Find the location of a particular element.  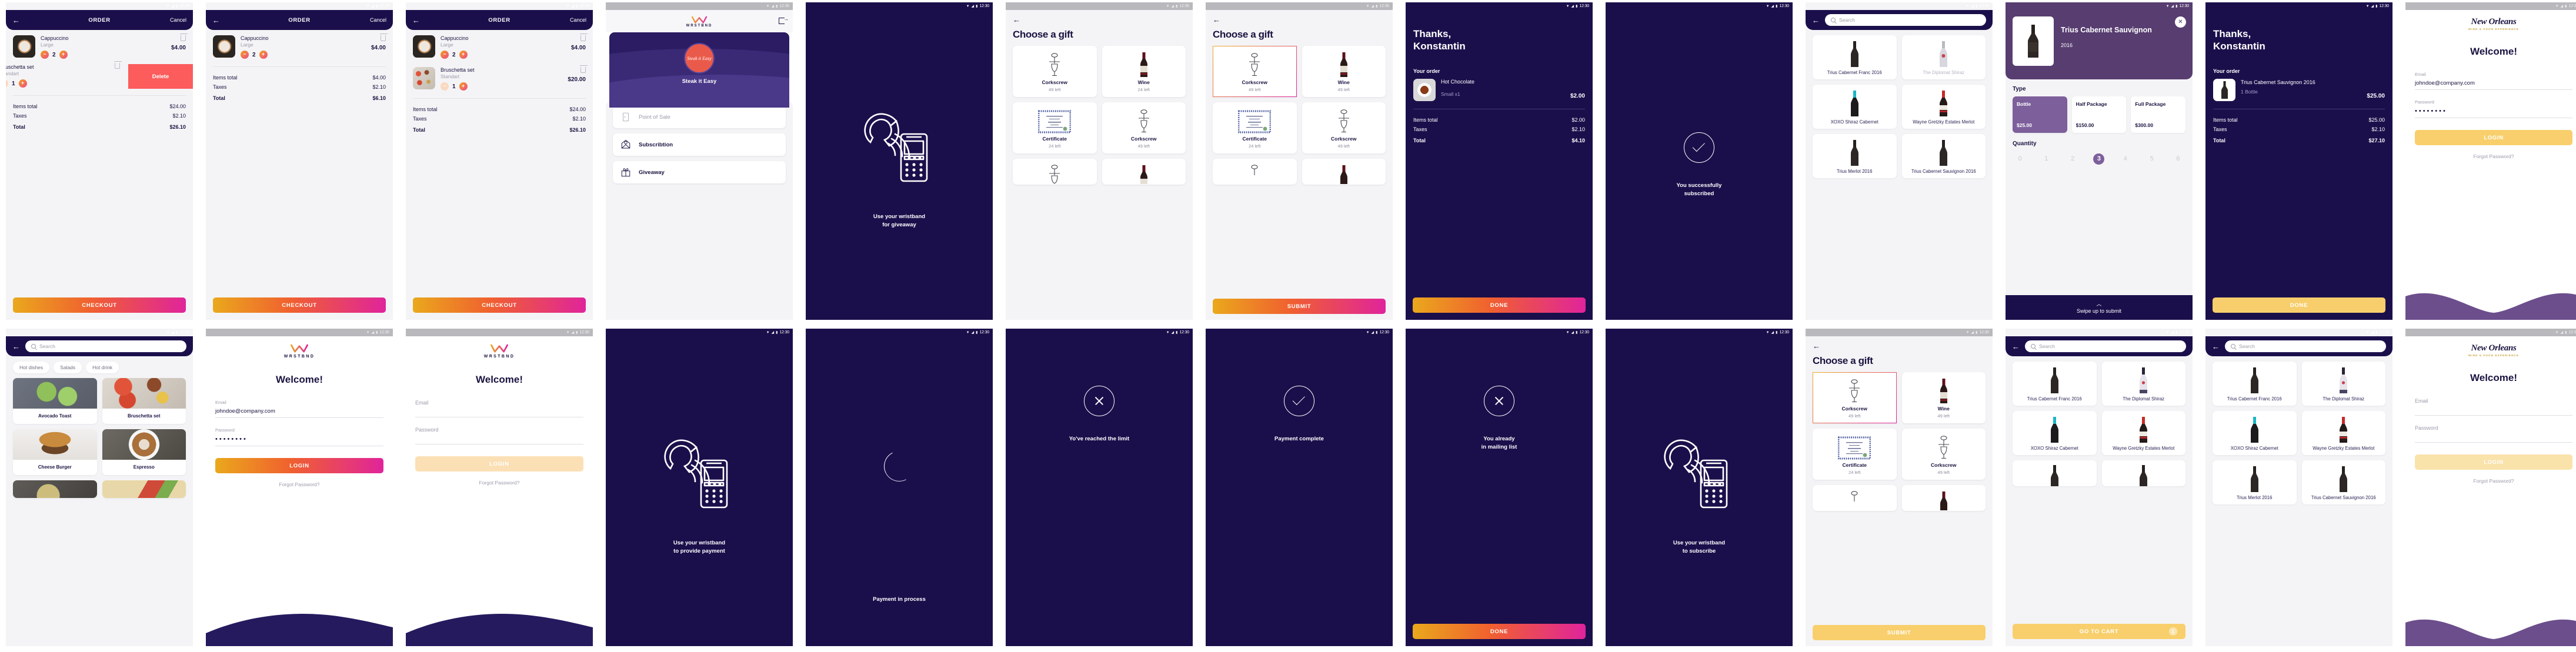

order-item: Bruschetta set Standart − 1 + $20.00 is located at coordinates (500, 78).